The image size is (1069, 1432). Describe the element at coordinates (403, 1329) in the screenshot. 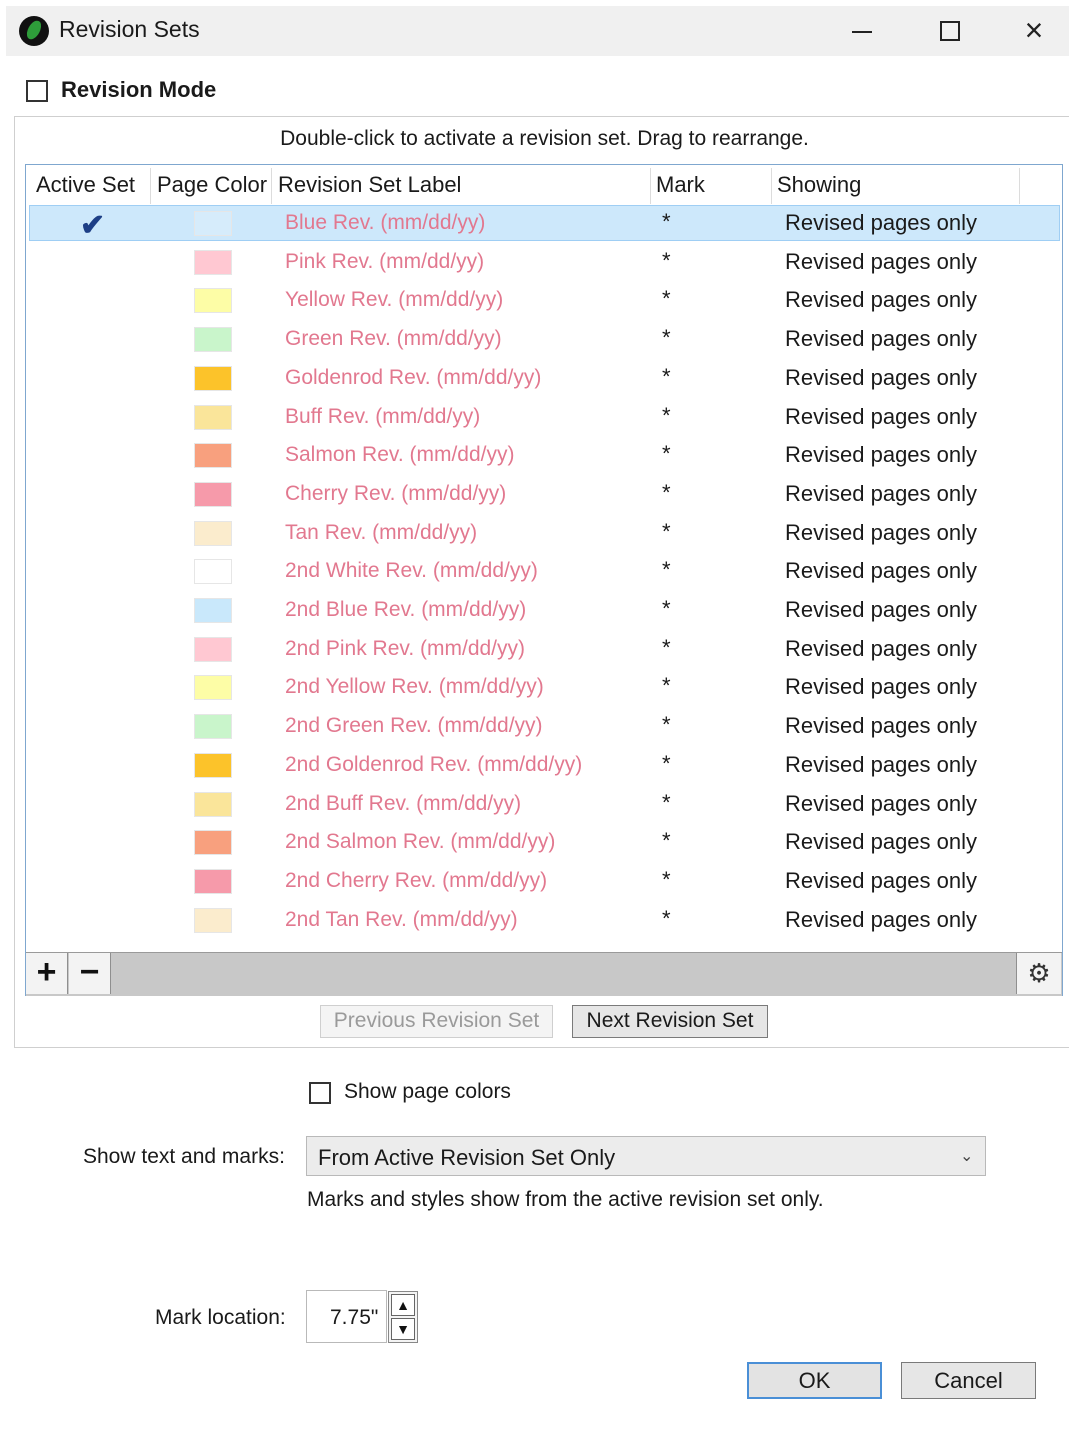

I see `stepper-down-icon: ▼` at that location.